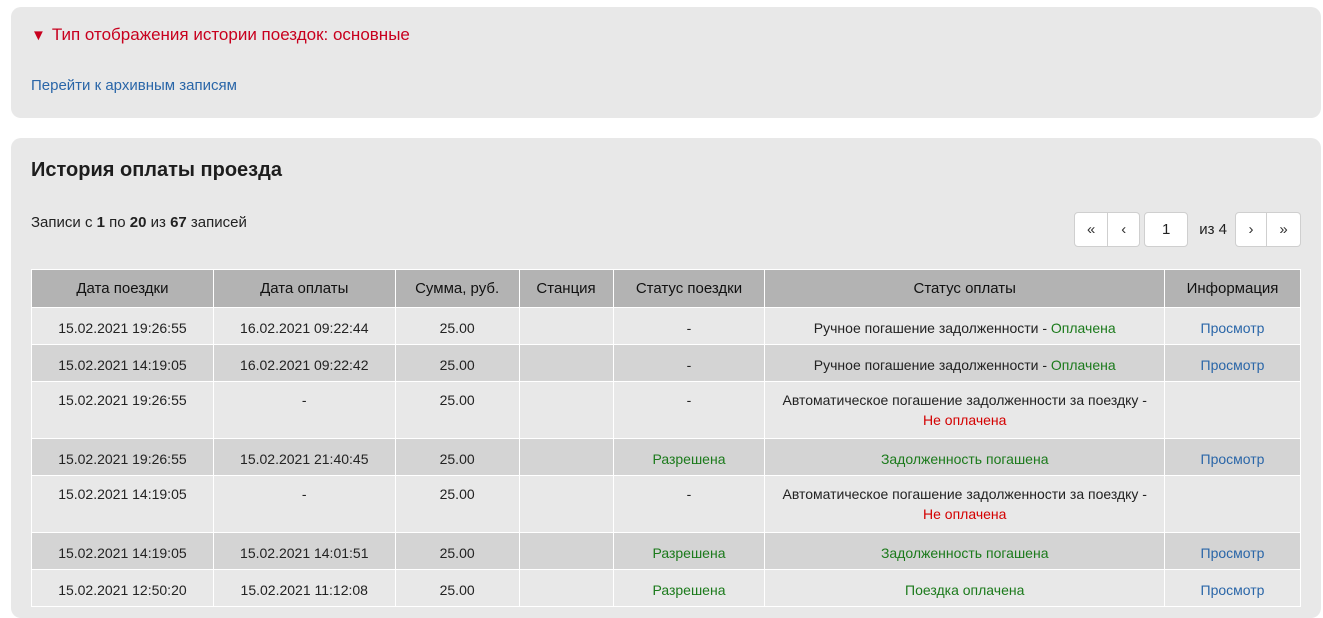 Image resolution: width=1323 pixels, height=618 pixels. Describe the element at coordinates (304, 588) in the screenshot. I see `cell-pay-date: 15.02.2021 11:12:08` at that location.